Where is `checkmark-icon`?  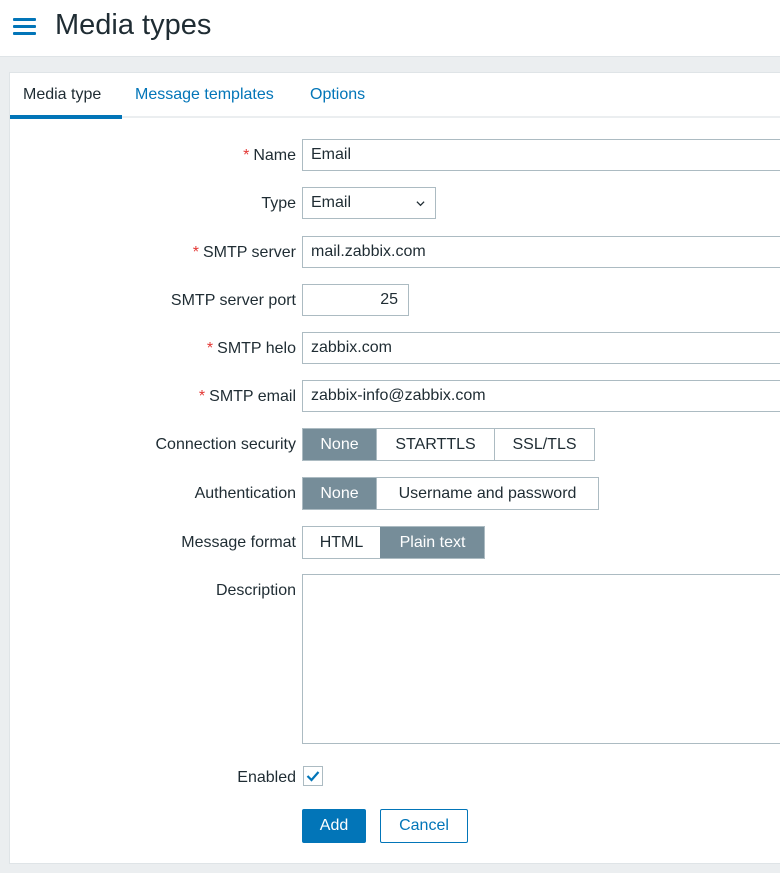 checkmark-icon is located at coordinates (313, 776).